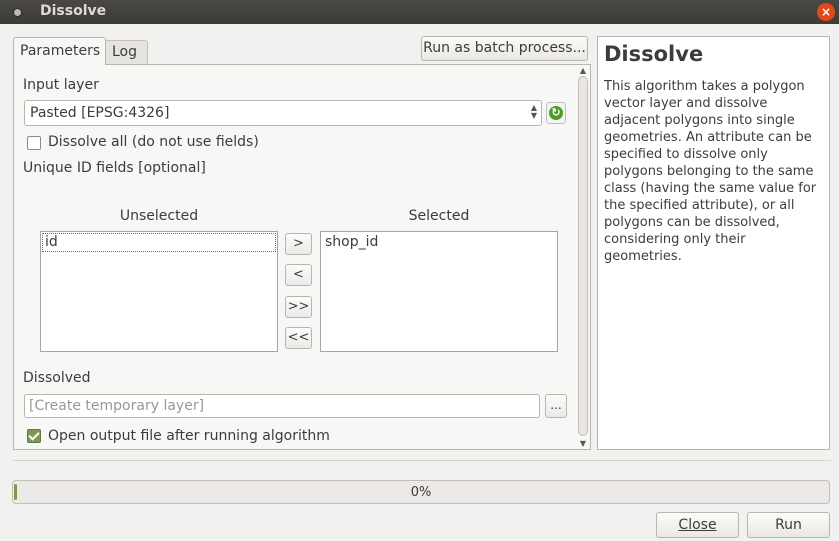  Describe the element at coordinates (298, 244) in the screenshot. I see `move-right-button: >` at that location.